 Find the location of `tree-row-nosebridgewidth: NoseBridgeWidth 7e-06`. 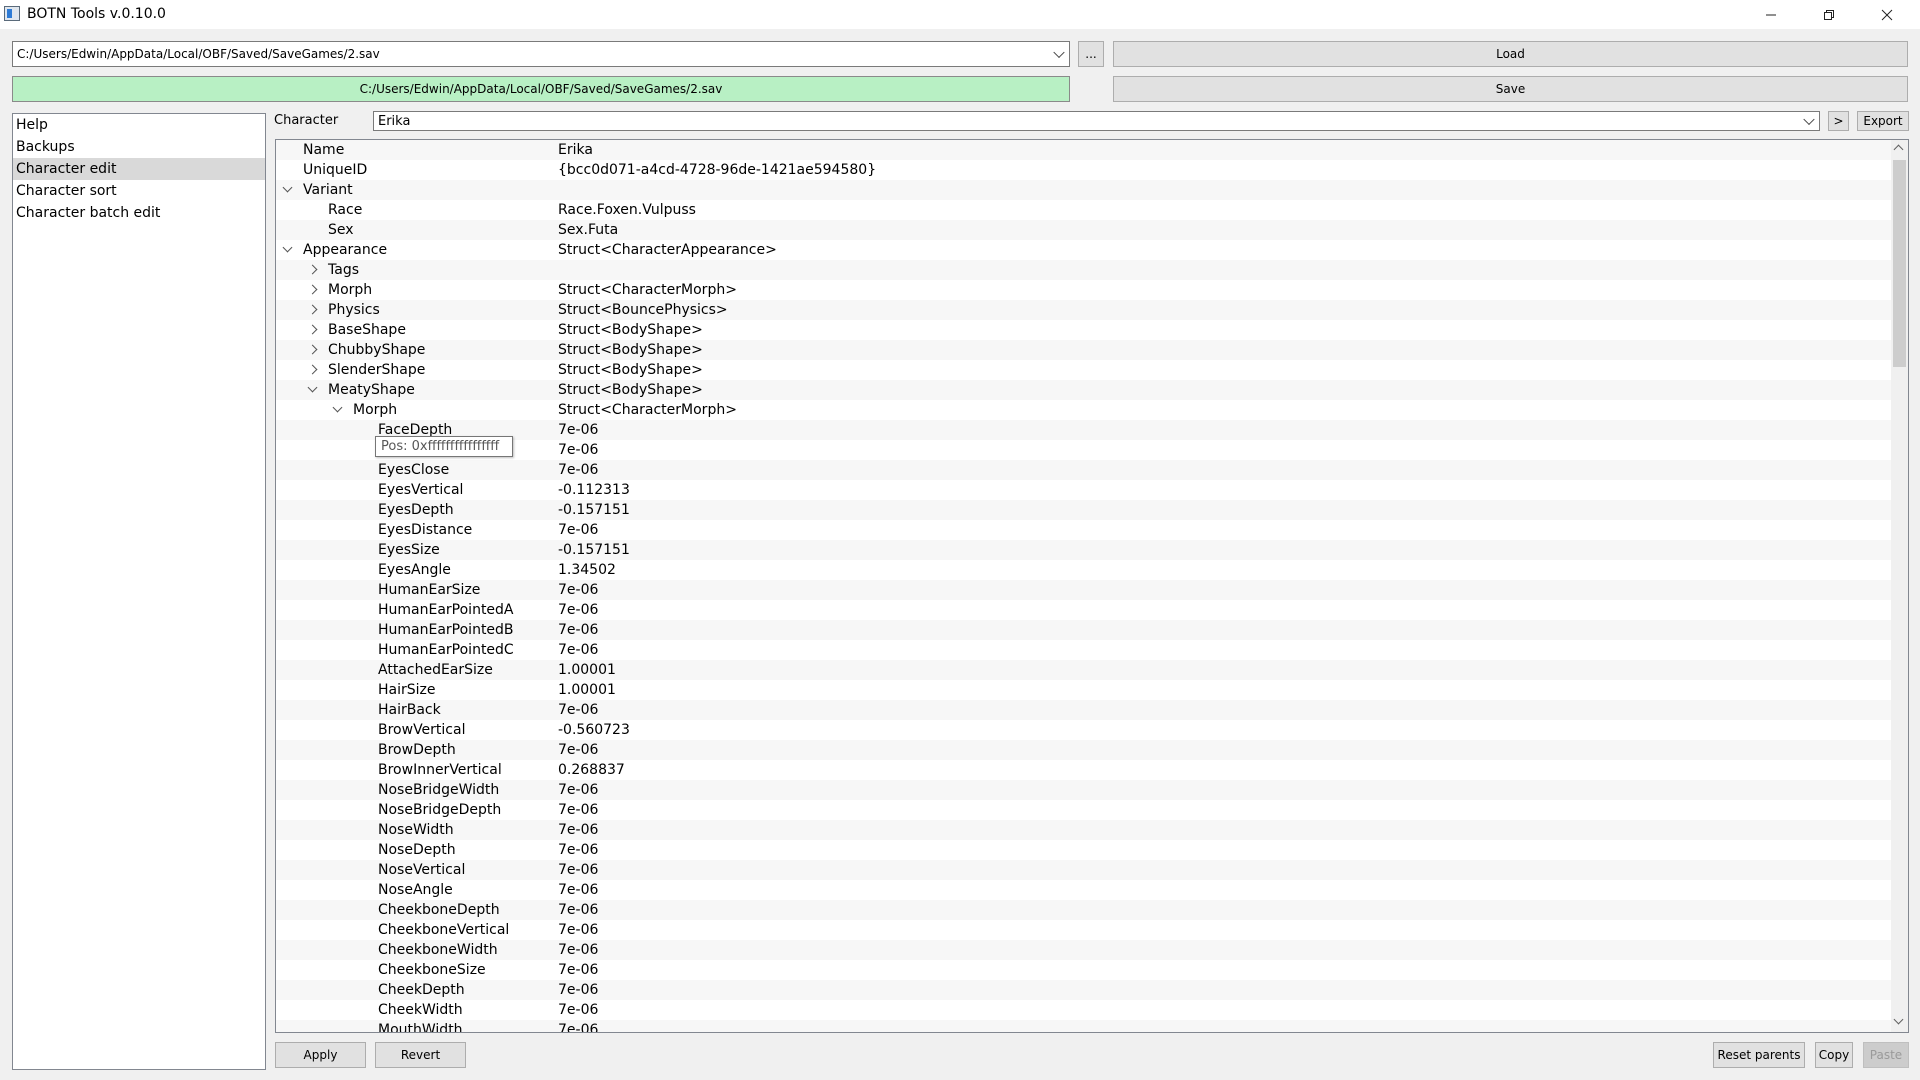

tree-row-nosebridgewidth: NoseBridgeWidth 7e-06 is located at coordinates (1083, 790).